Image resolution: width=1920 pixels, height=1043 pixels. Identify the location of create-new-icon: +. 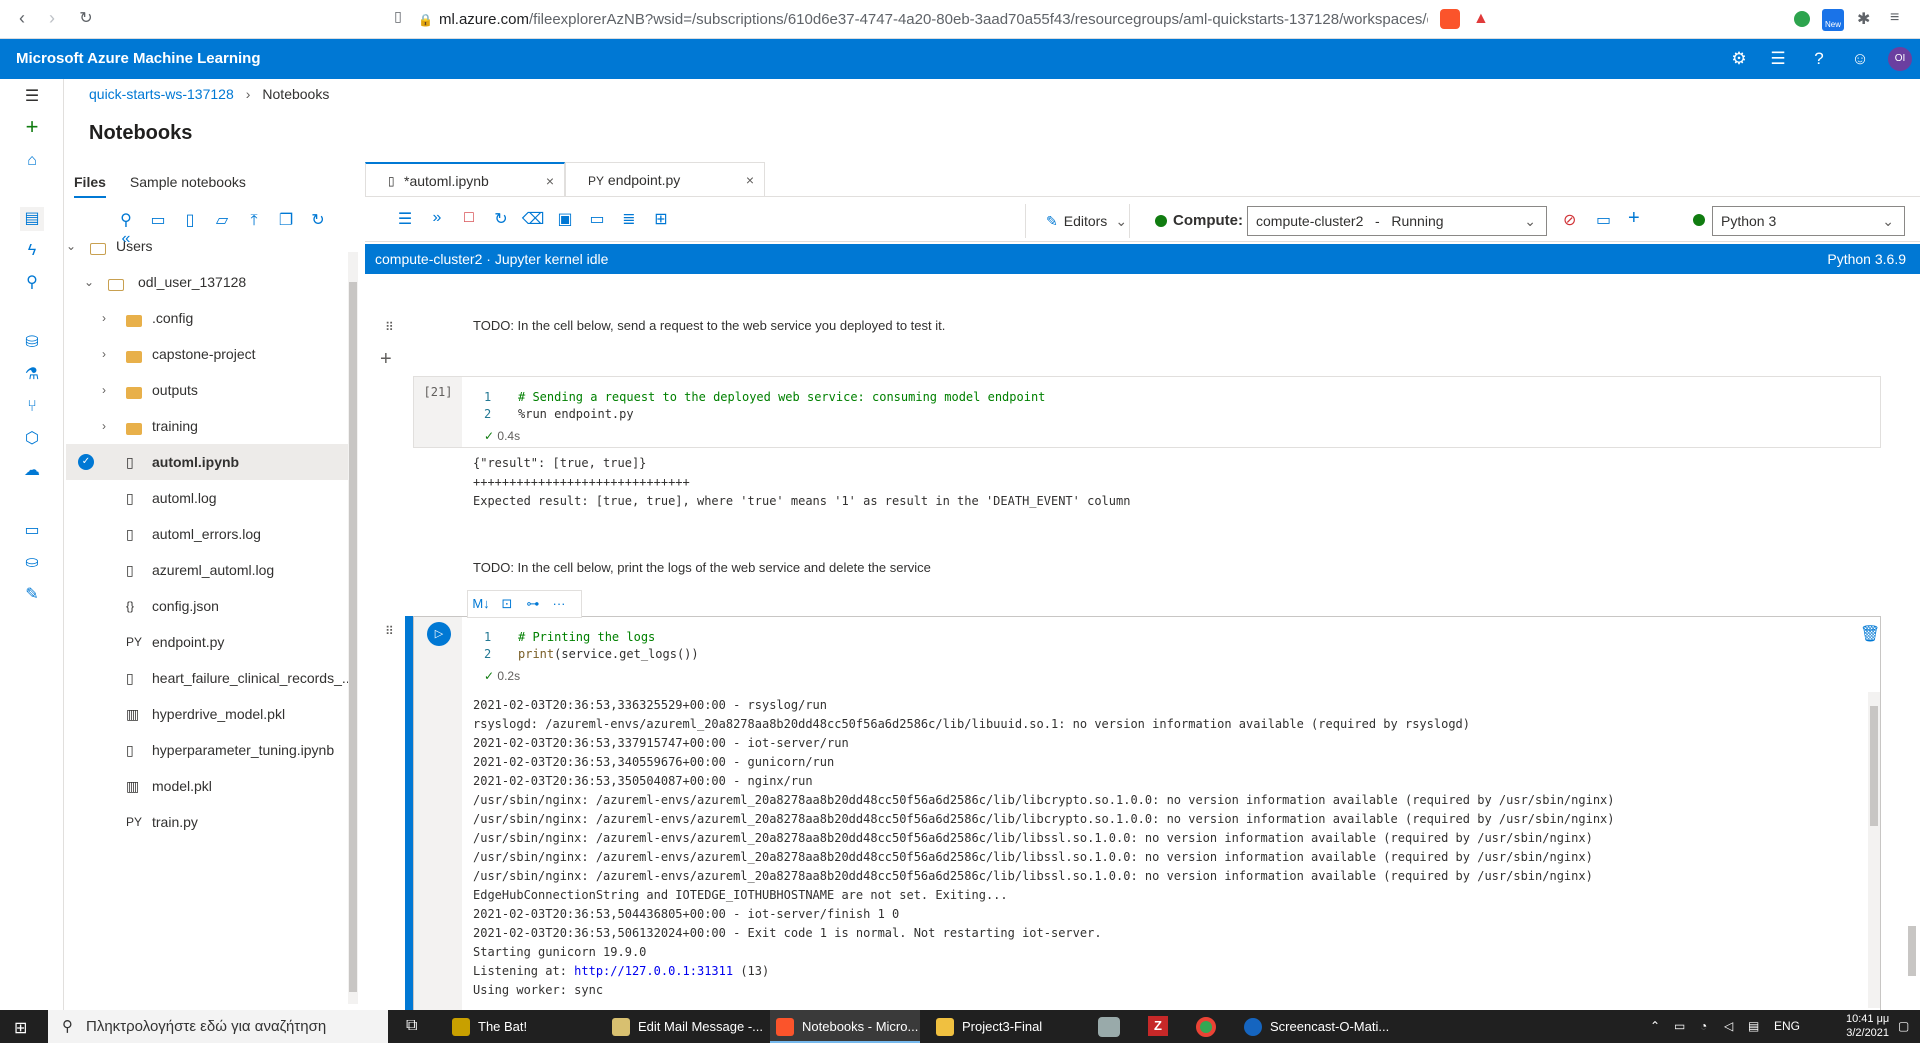
(32, 127).